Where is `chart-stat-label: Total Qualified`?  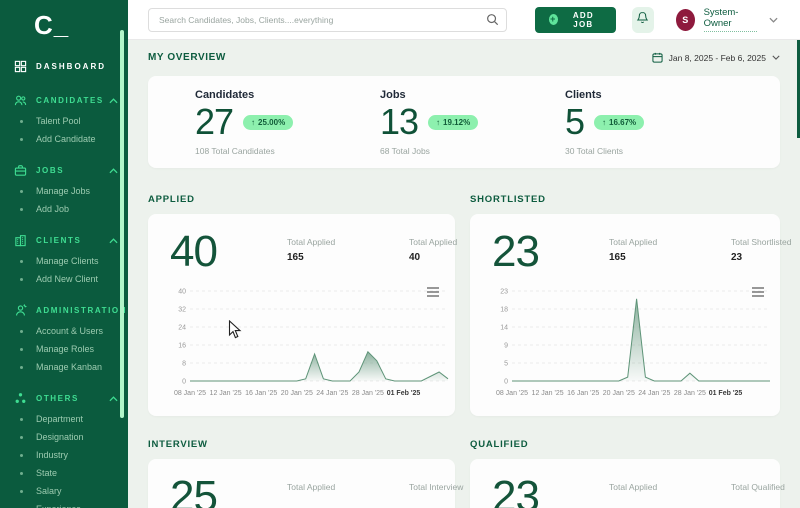 chart-stat-label: Total Qualified is located at coordinates (758, 487).